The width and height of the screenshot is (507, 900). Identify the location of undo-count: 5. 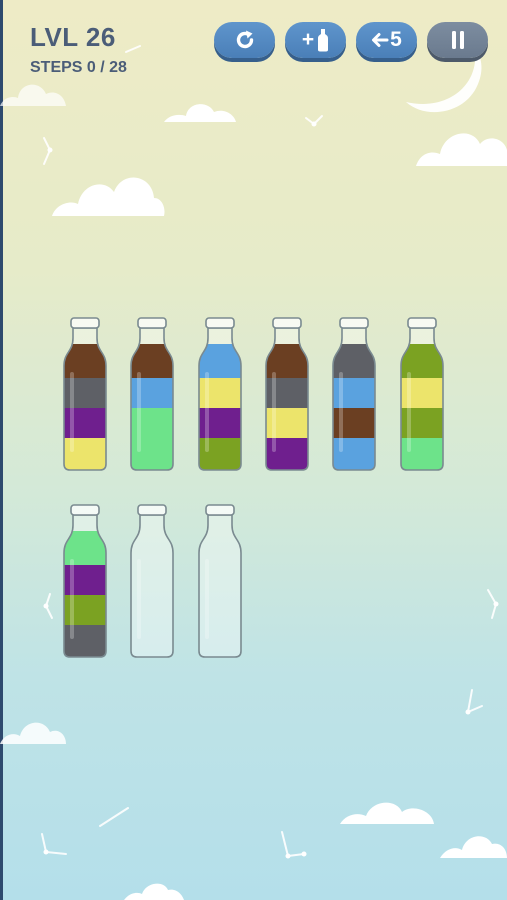
(396, 39).